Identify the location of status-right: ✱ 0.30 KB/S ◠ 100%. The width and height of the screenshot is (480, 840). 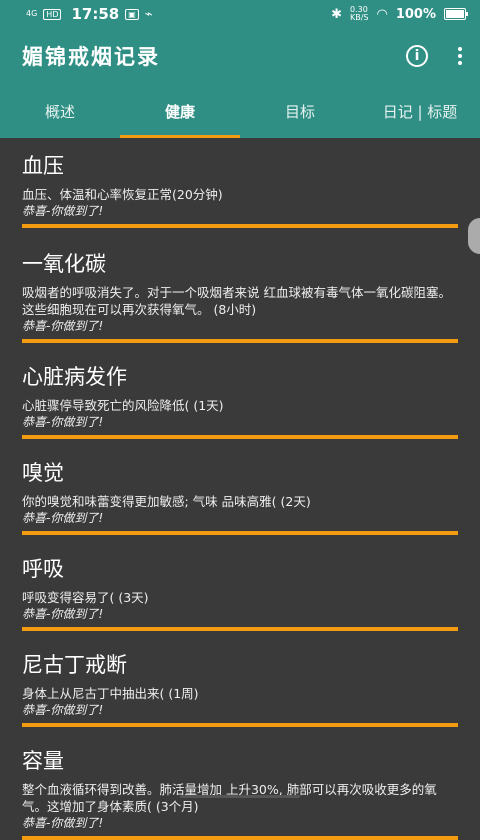
(398, 14).